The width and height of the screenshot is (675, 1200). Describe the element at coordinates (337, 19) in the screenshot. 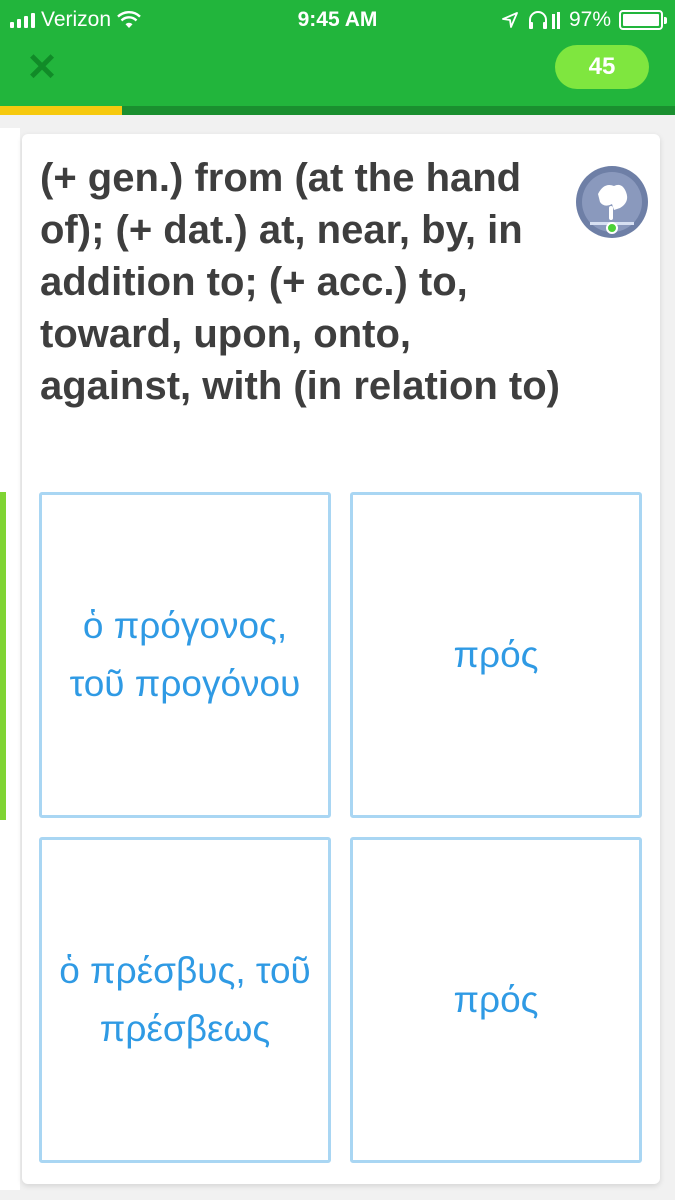

I see `status-bar: Verizon 9:45 AM 97%` at that location.